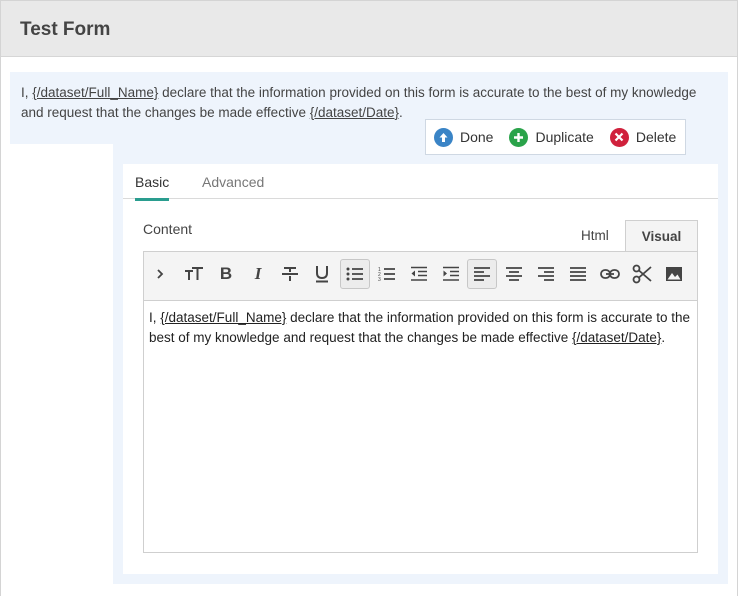 This screenshot has height=596, width=738. Describe the element at coordinates (355, 274) in the screenshot. I see `bulleted-list-icon` at that location.